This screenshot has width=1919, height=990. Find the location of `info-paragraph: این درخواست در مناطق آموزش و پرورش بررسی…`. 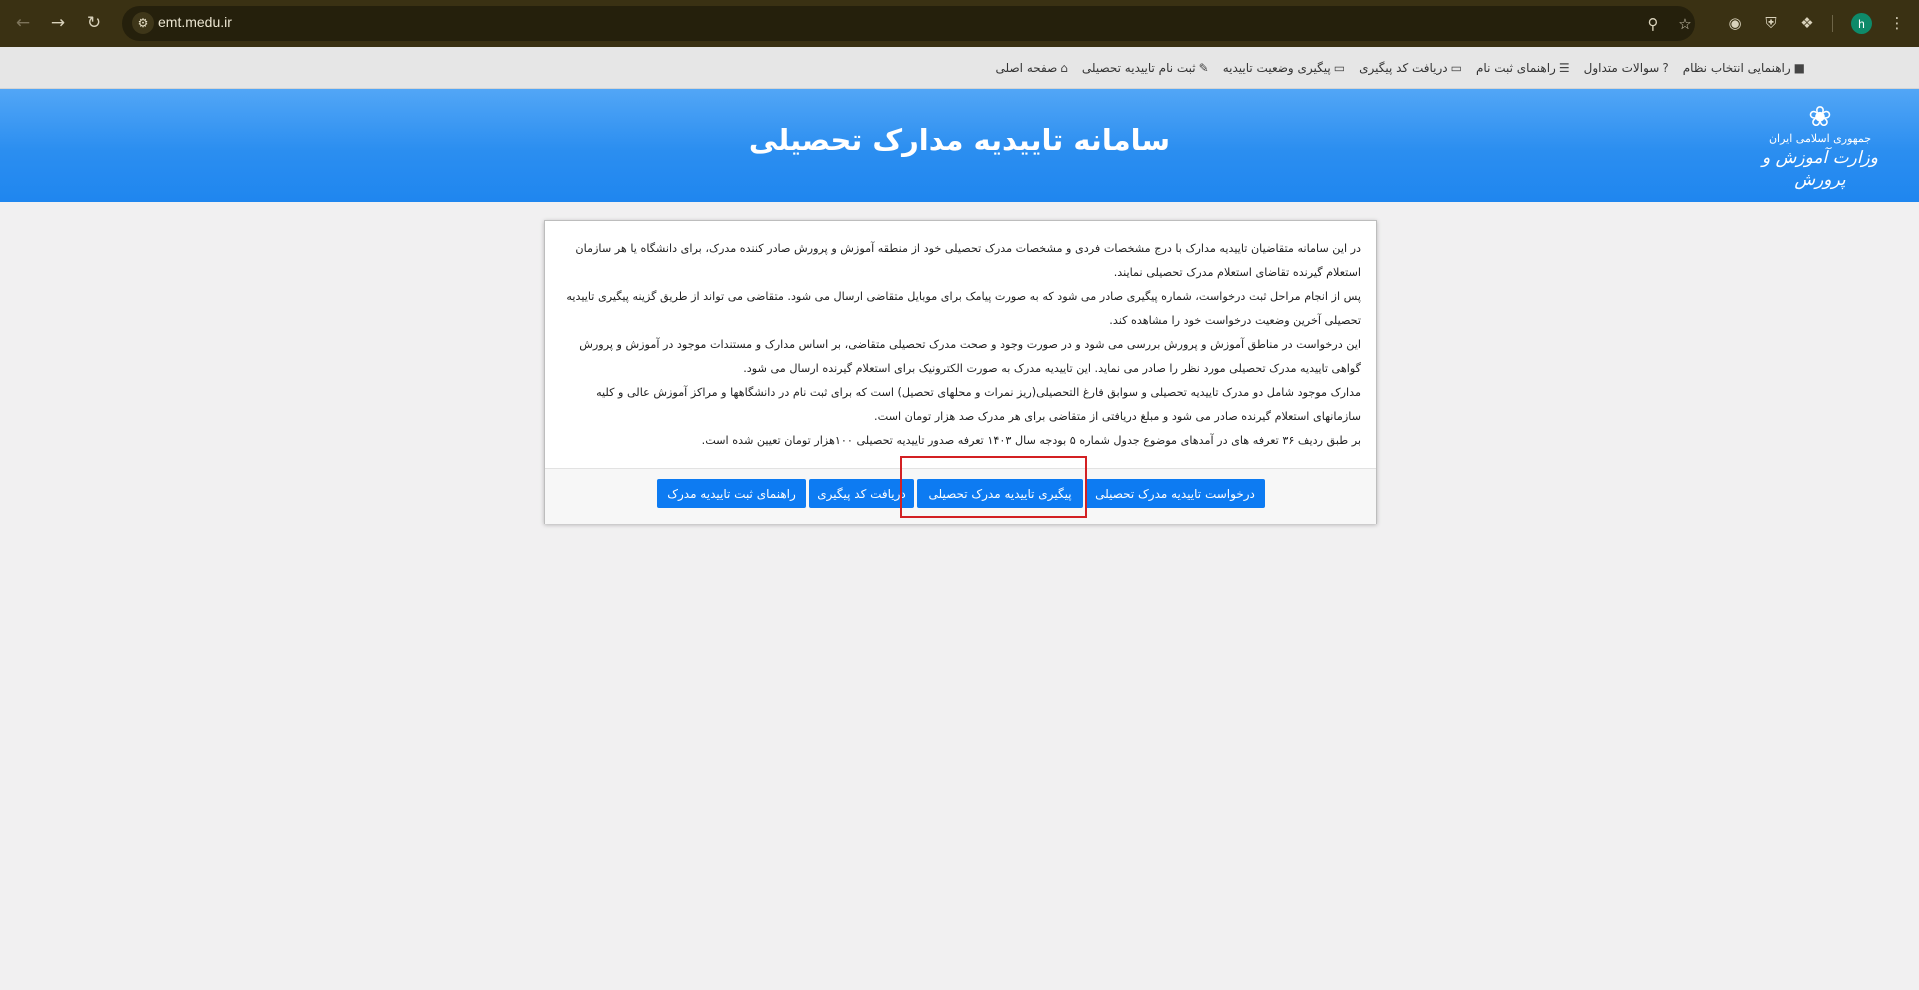

info-paragraph: این درخواست در مناطق آموزش و پرورش بررسی… is located at coordinates (970, 356).